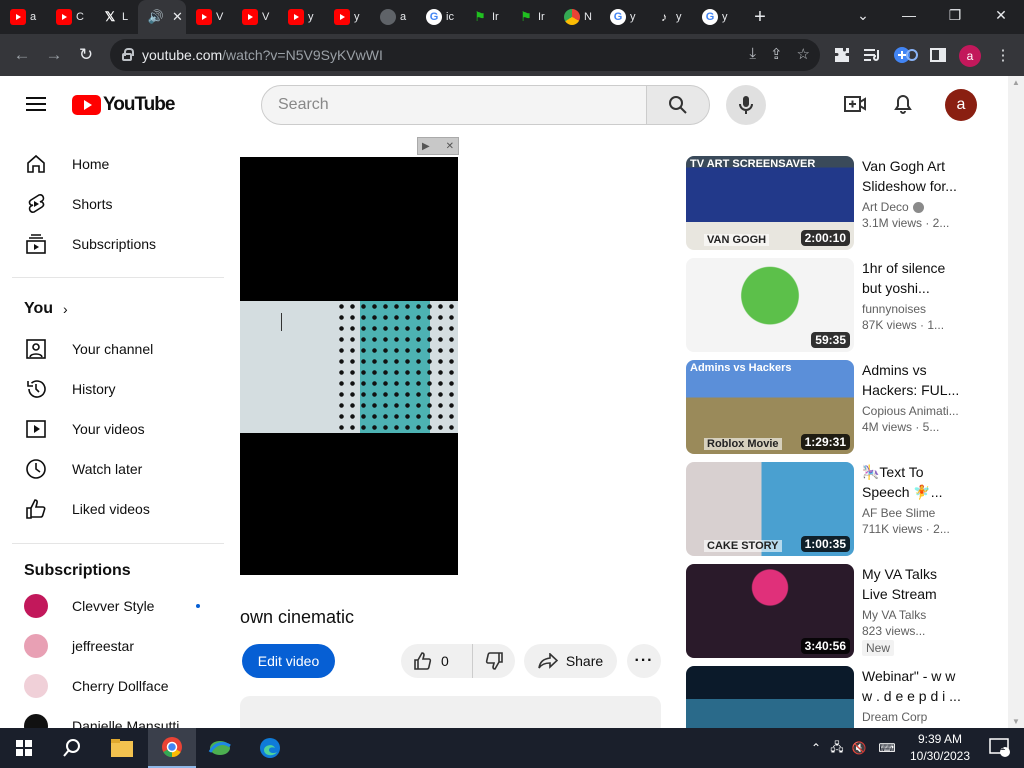  I want to click on subscription-item: Cherry Dollface, so click(118, 686).